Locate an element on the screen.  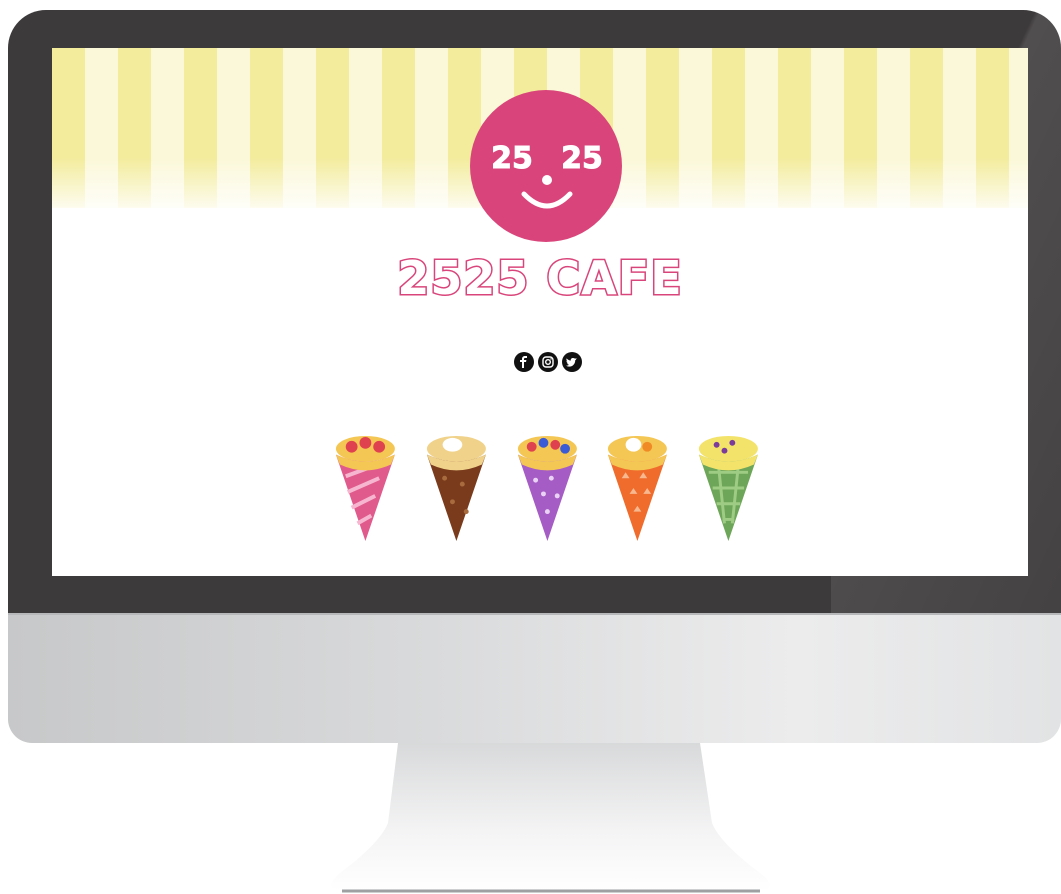
logo-eye-left: 25 is located at coordinates (512, 158).